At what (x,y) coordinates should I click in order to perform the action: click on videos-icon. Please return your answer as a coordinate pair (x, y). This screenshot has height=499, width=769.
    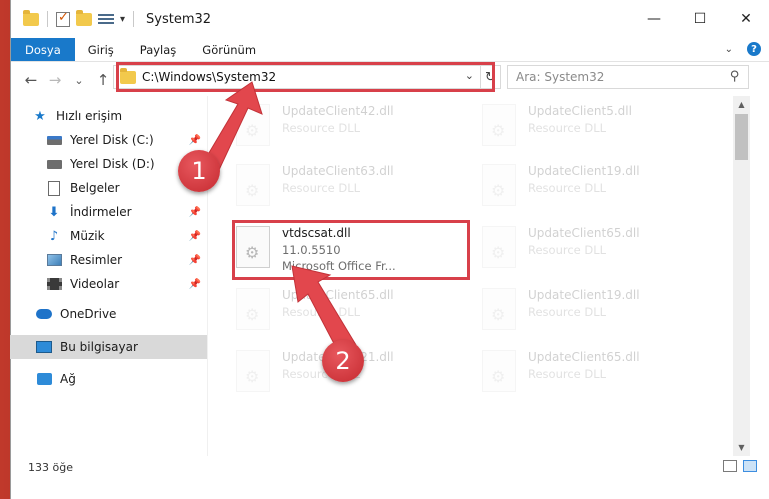
    Looking at the image, I should click on (54, 284).